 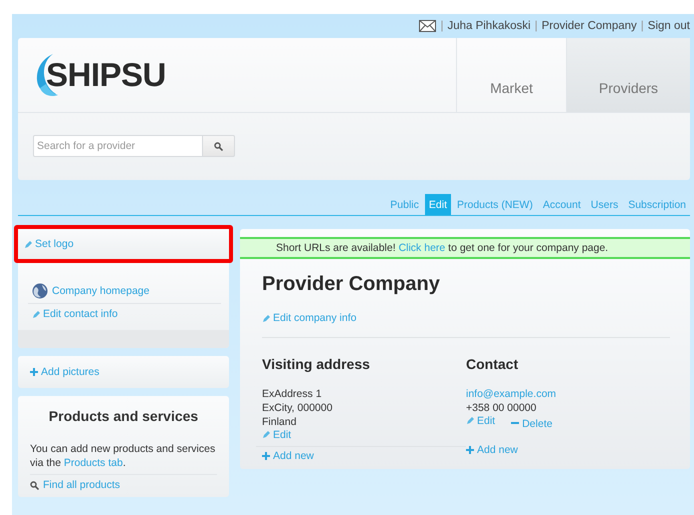 What do you see at coordinates (561, 204) in the screenshot?
I see `sub-tab: Account` at bounding box center [561, 204].